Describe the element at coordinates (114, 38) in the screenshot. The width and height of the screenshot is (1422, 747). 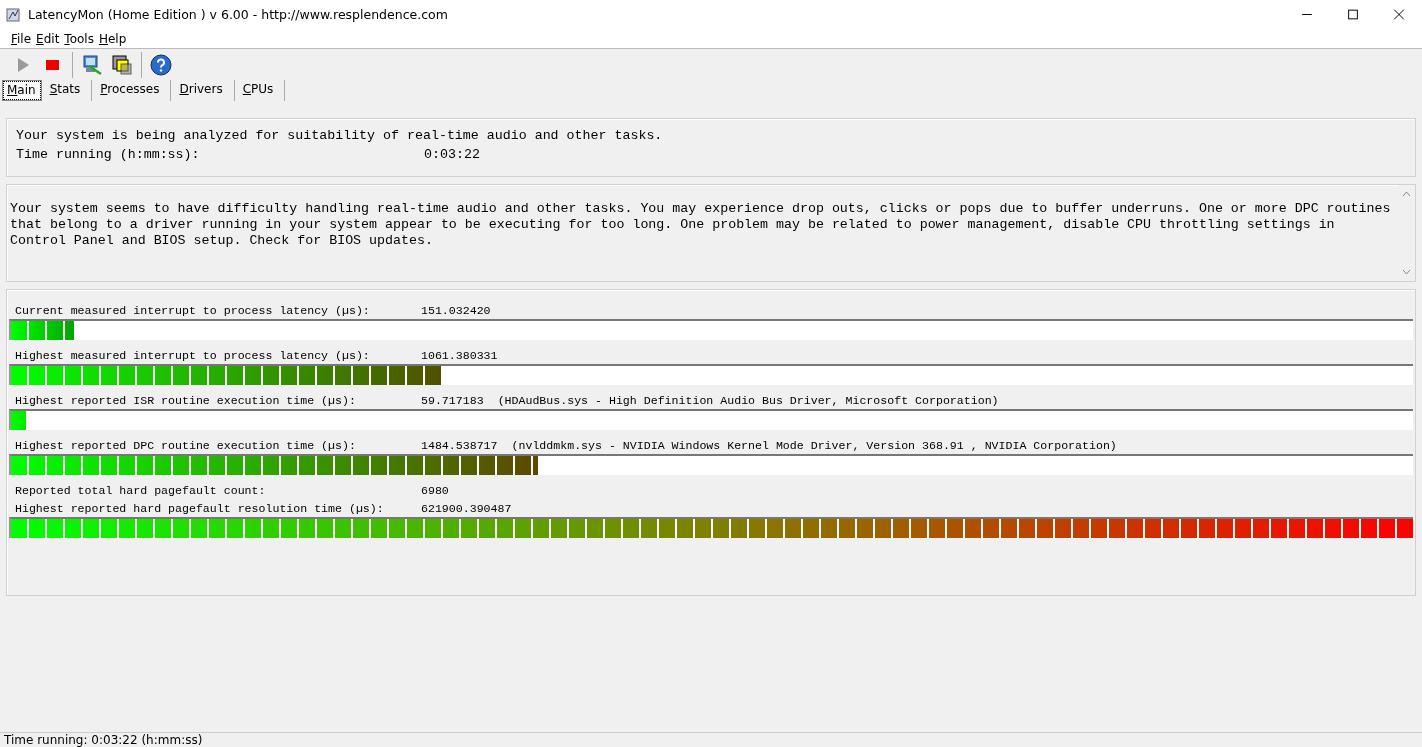
I see `menu-item: Help` at that location.